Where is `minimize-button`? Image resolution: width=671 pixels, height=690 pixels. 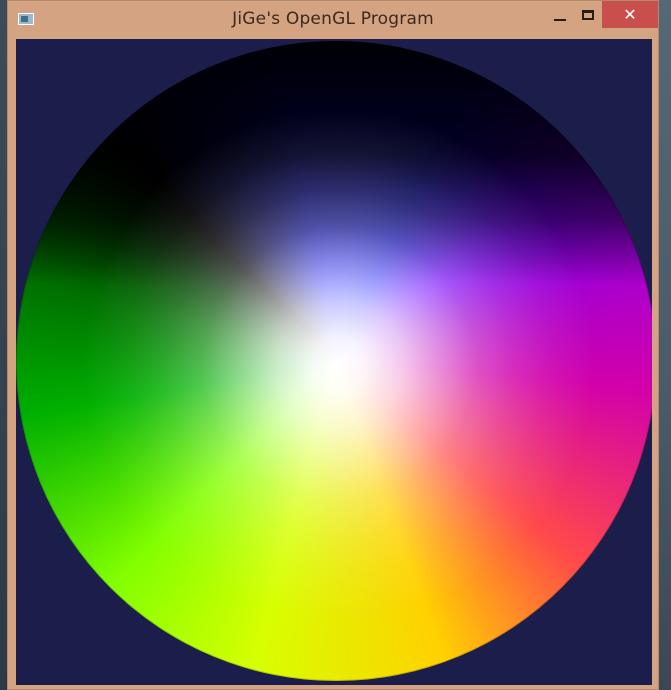
minimize-button is located at coordinates (560, 14).